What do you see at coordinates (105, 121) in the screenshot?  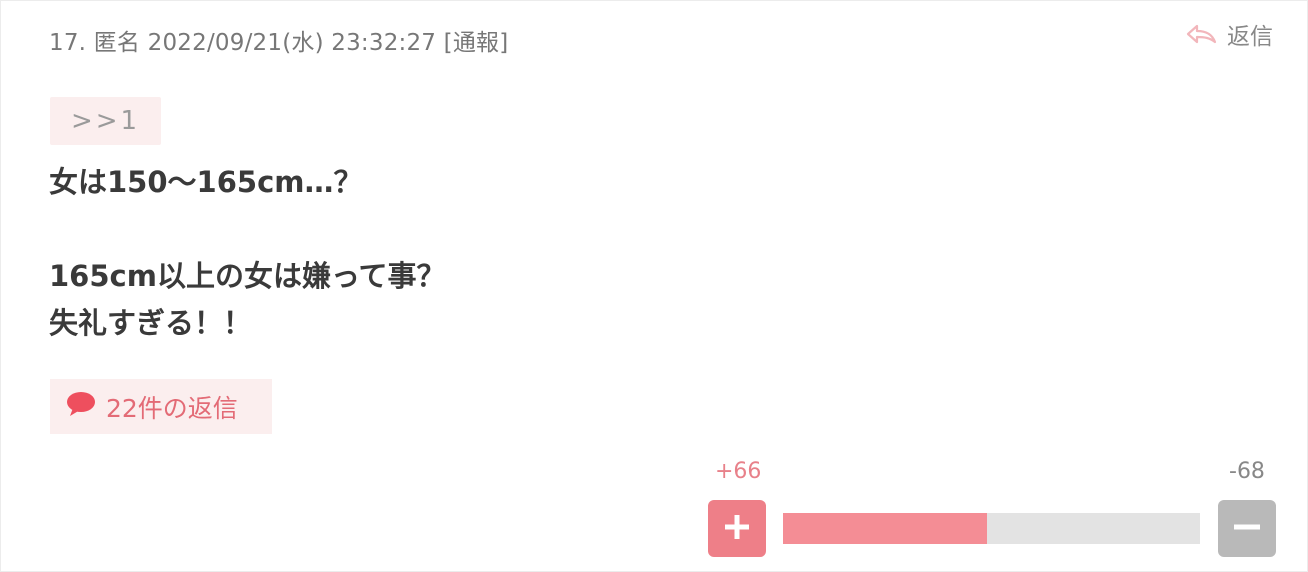 I see `anchor-link: >>1` at bounding box center [105, 121].